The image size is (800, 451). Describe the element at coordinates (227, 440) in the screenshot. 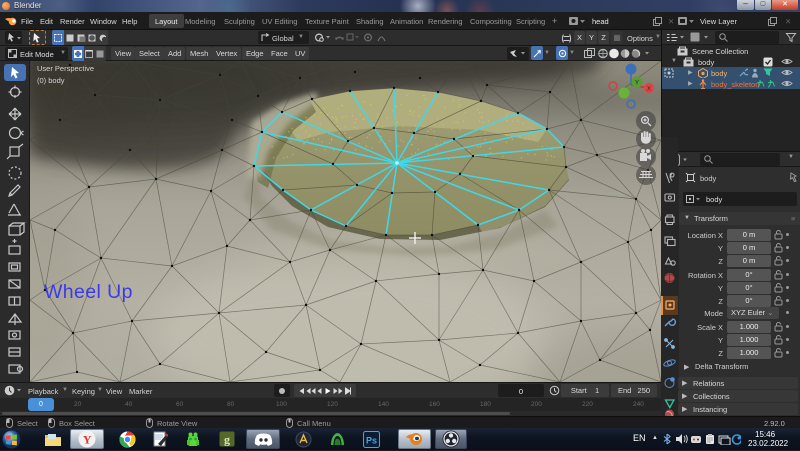

I see `svg-text: g` at that location.